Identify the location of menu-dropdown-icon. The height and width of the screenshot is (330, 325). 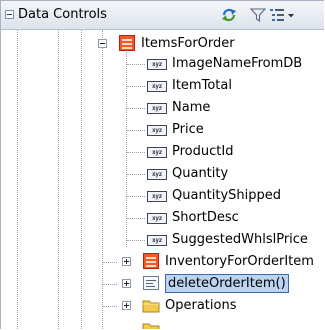
(283, 15).